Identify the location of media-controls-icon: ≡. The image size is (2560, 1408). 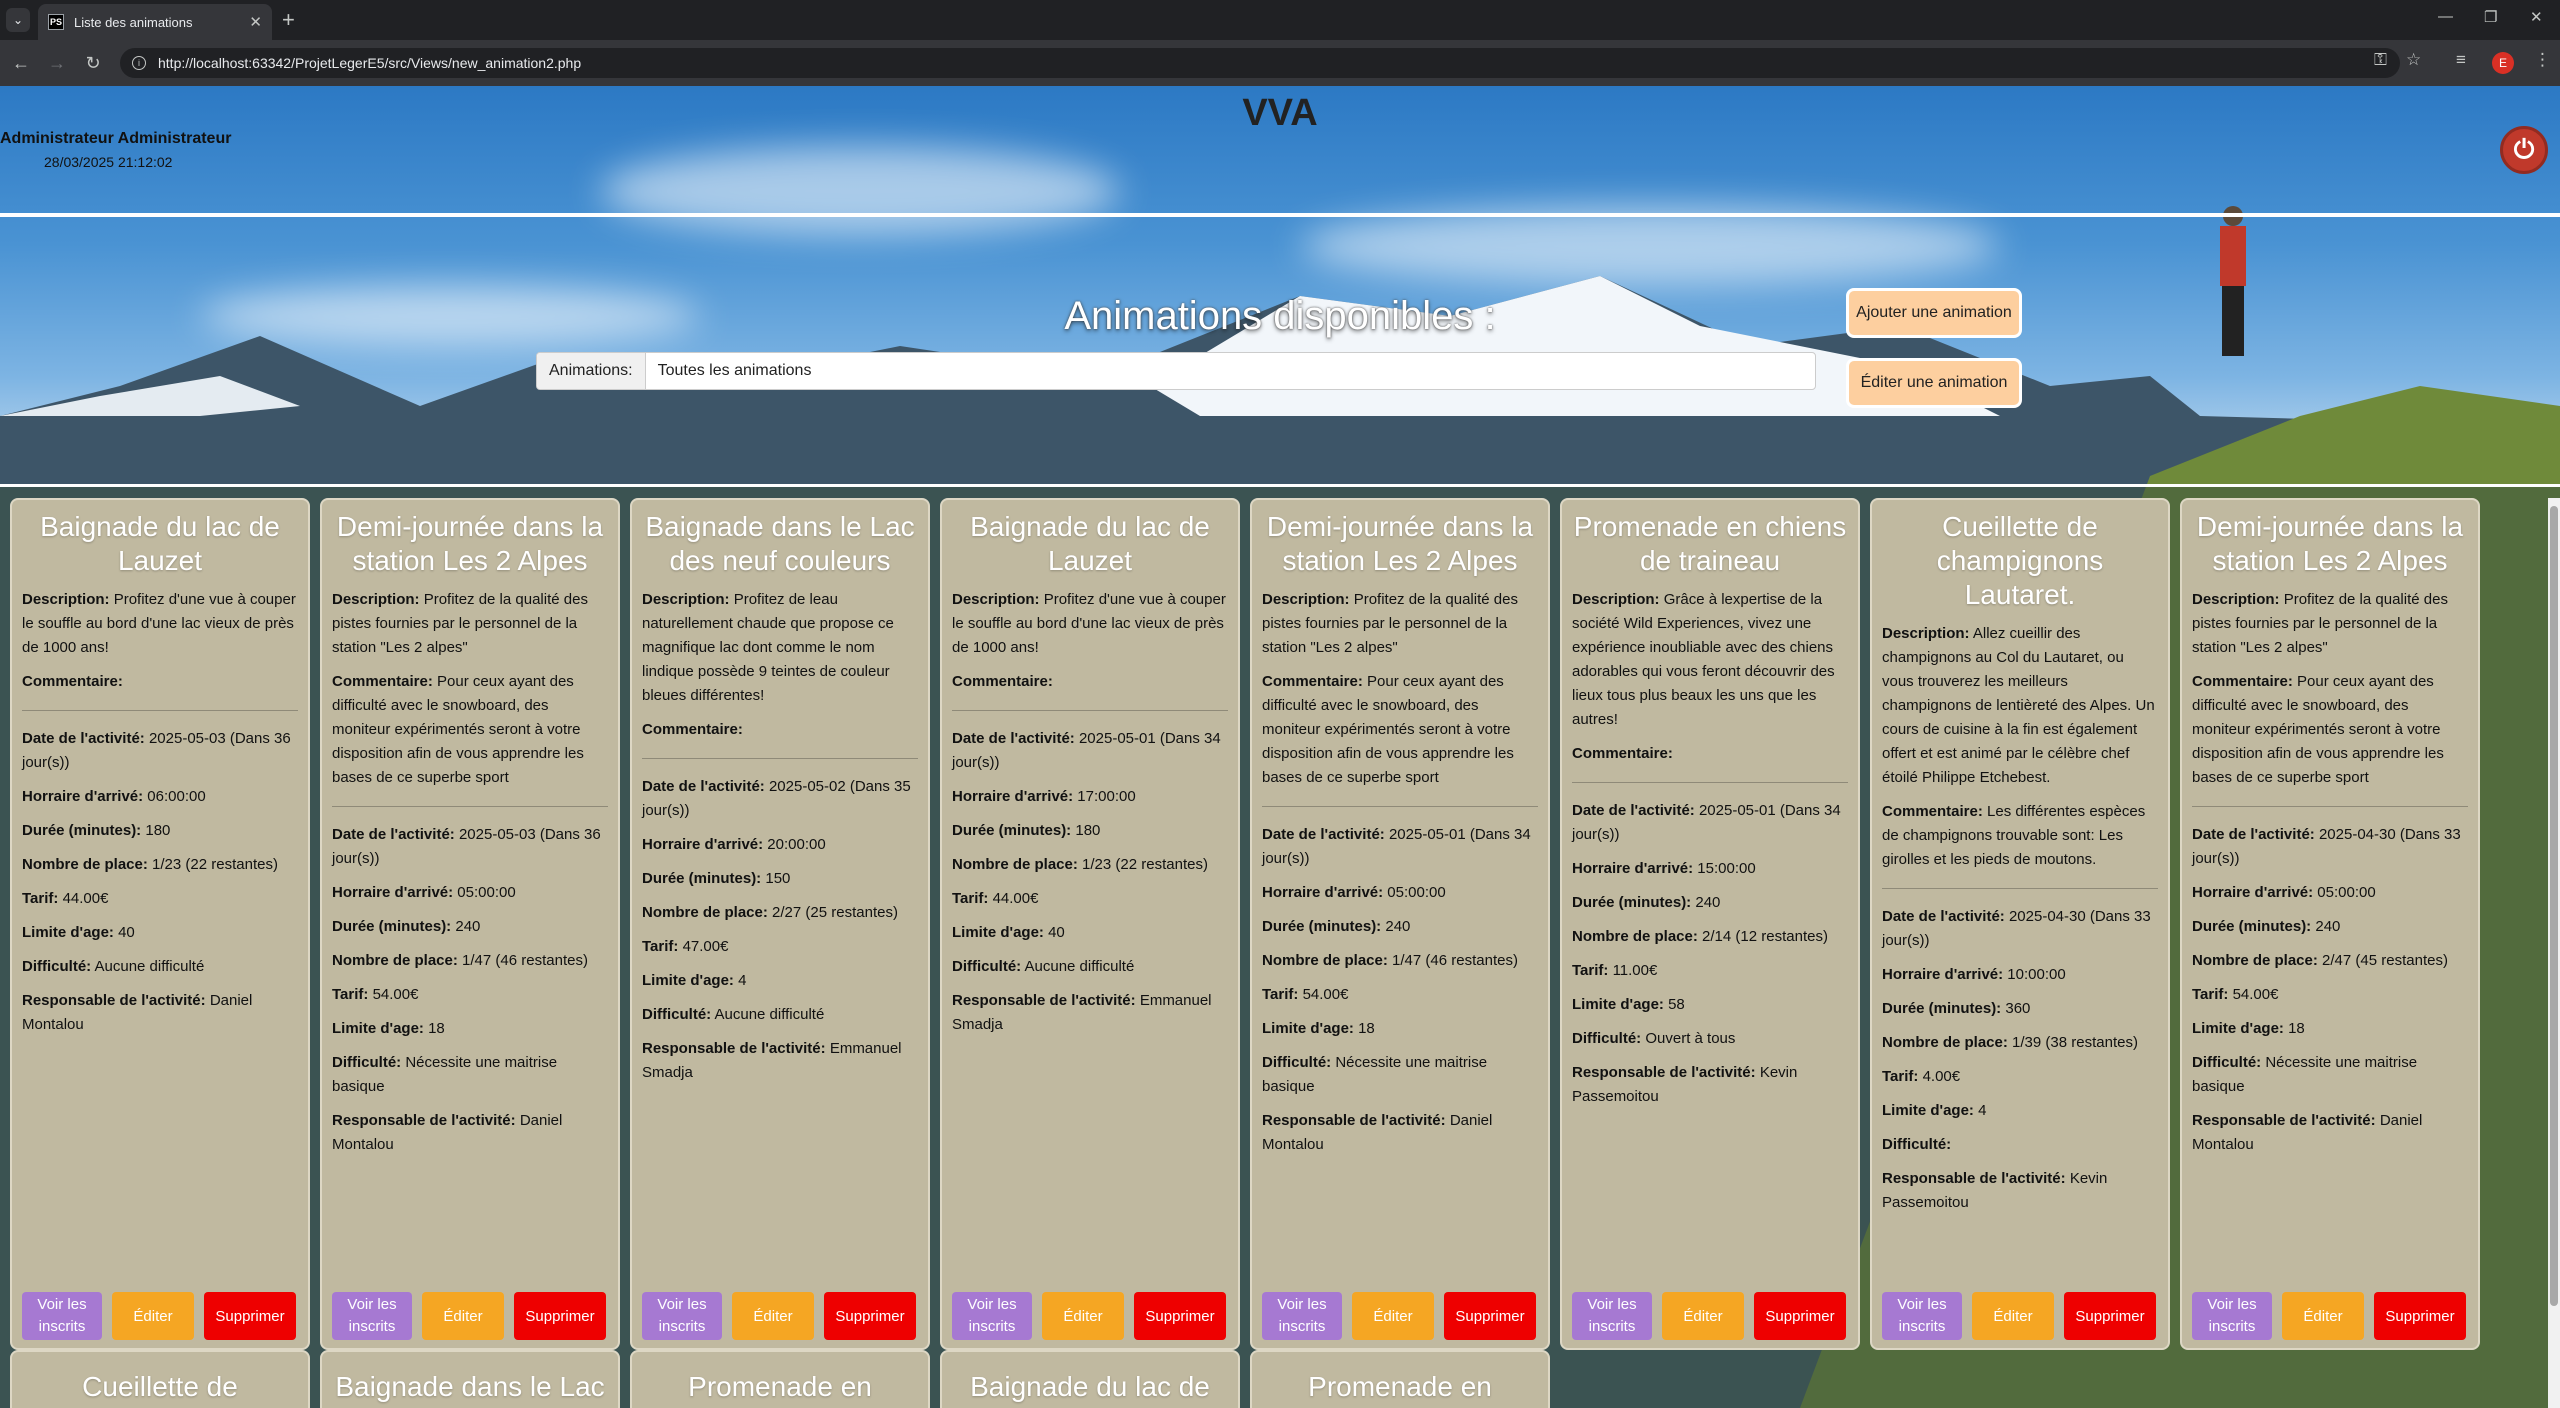
(2461, 60).